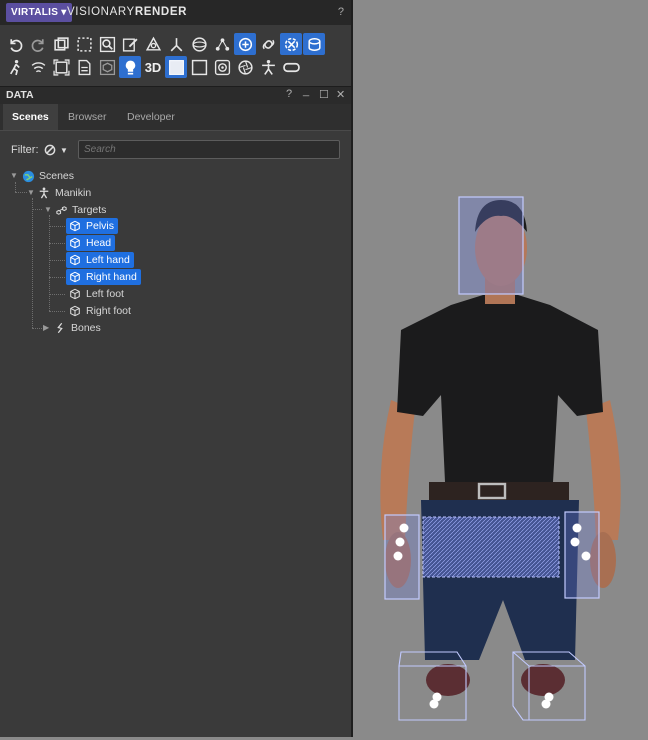  Describe the element at coordinates (38, 44) in the screenshot. I see `redo-icon` at that location.